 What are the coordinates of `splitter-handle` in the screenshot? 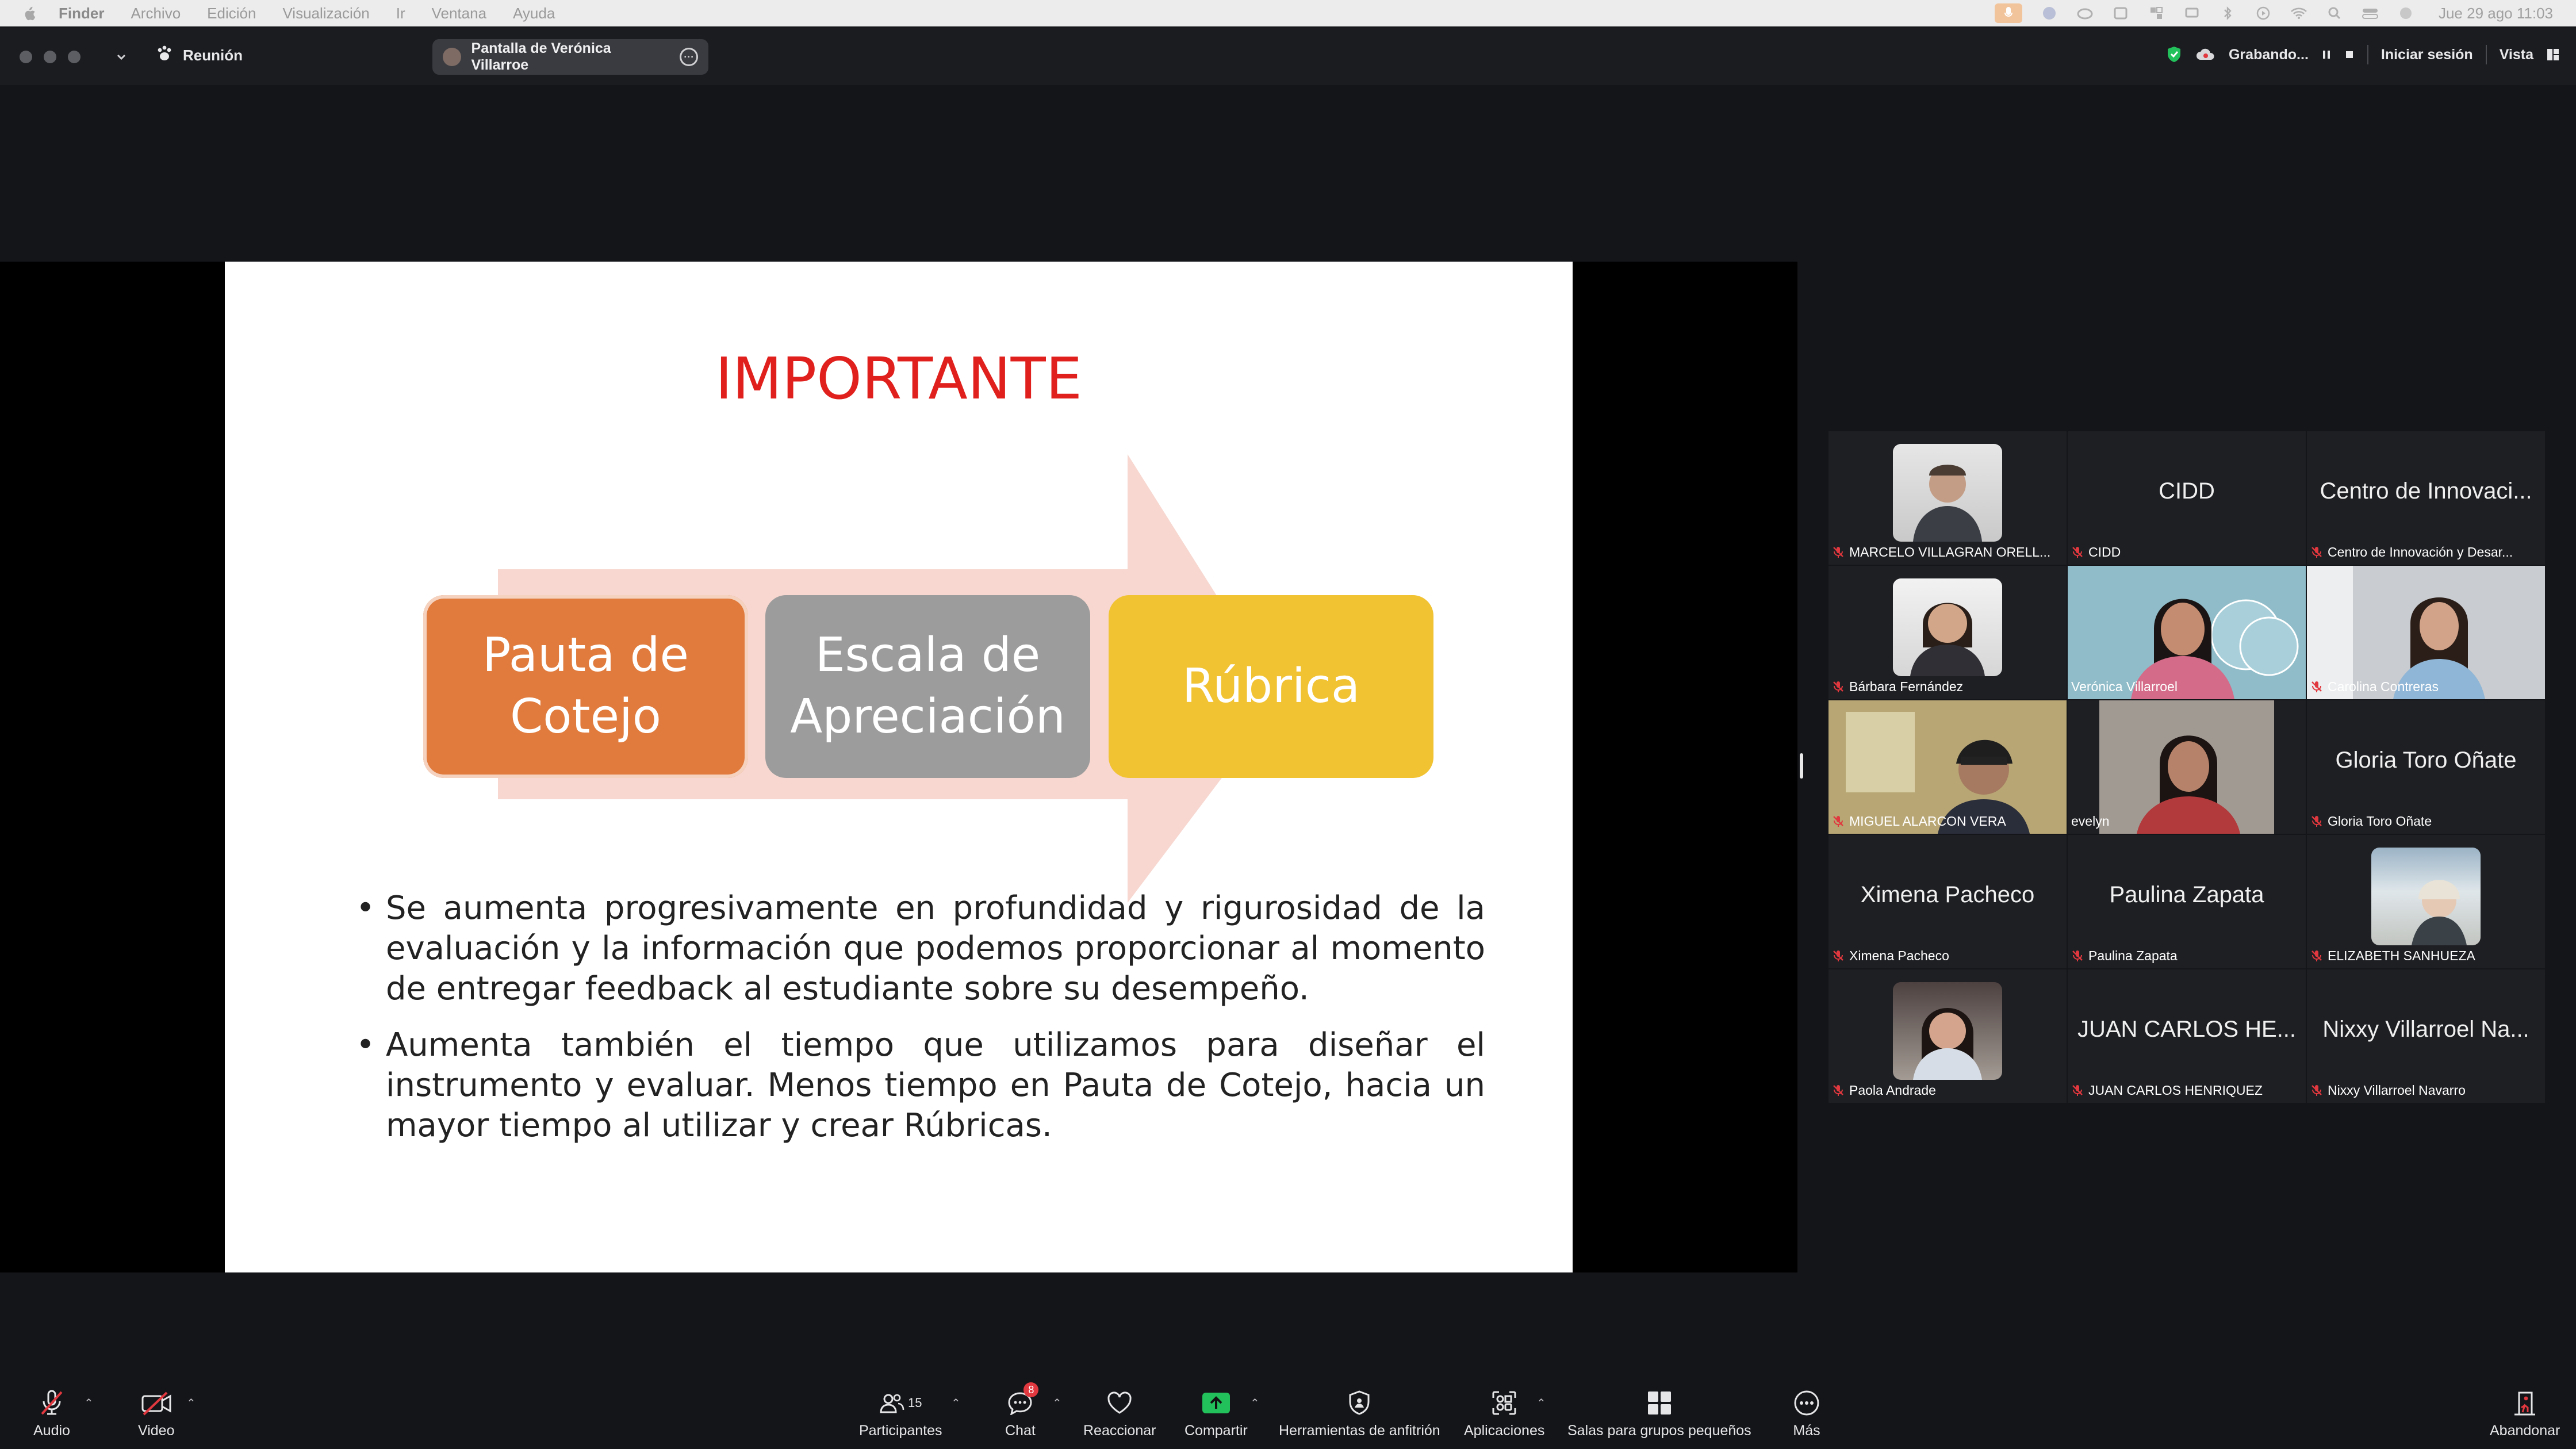 It's located at (1801, 766).